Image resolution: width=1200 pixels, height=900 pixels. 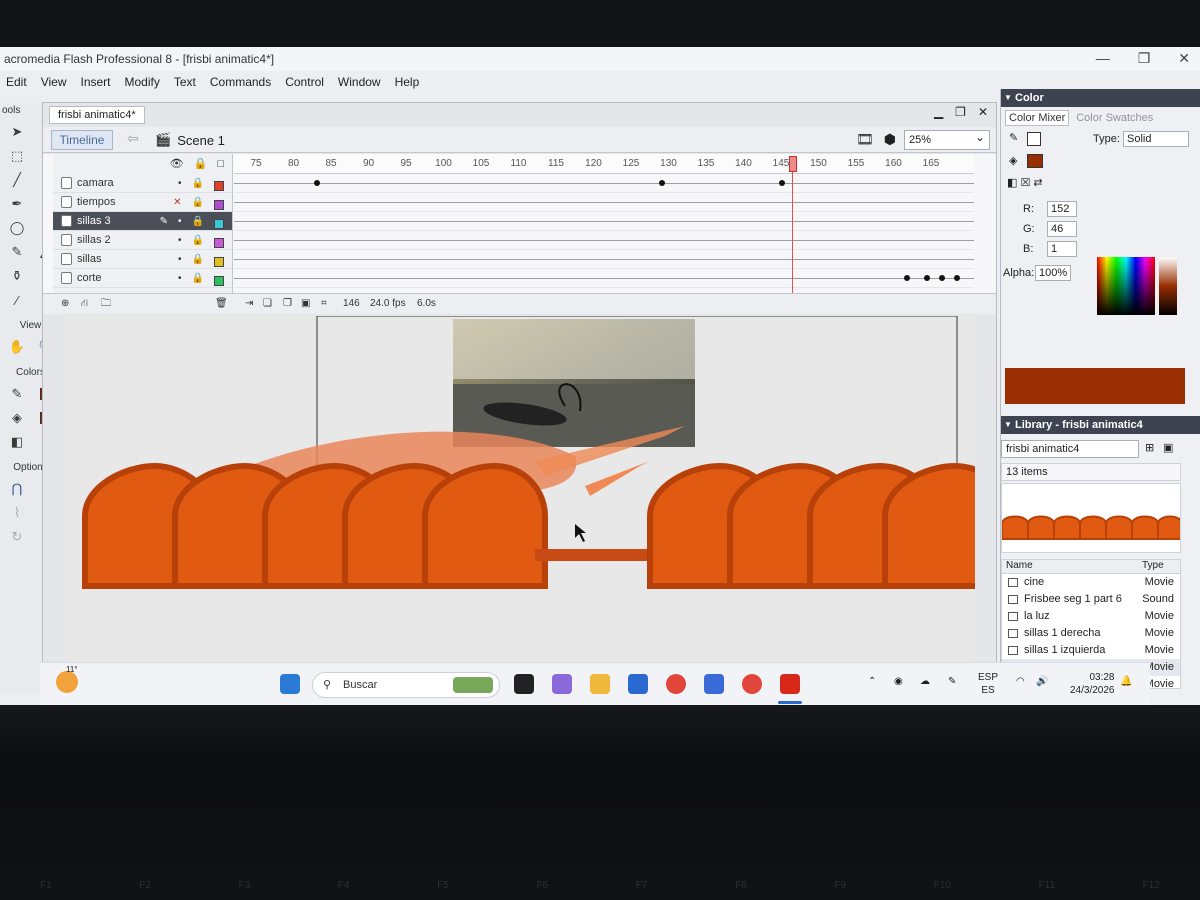 I want to click on layer-row: corte • 🔒, so click(x=142, y=278).